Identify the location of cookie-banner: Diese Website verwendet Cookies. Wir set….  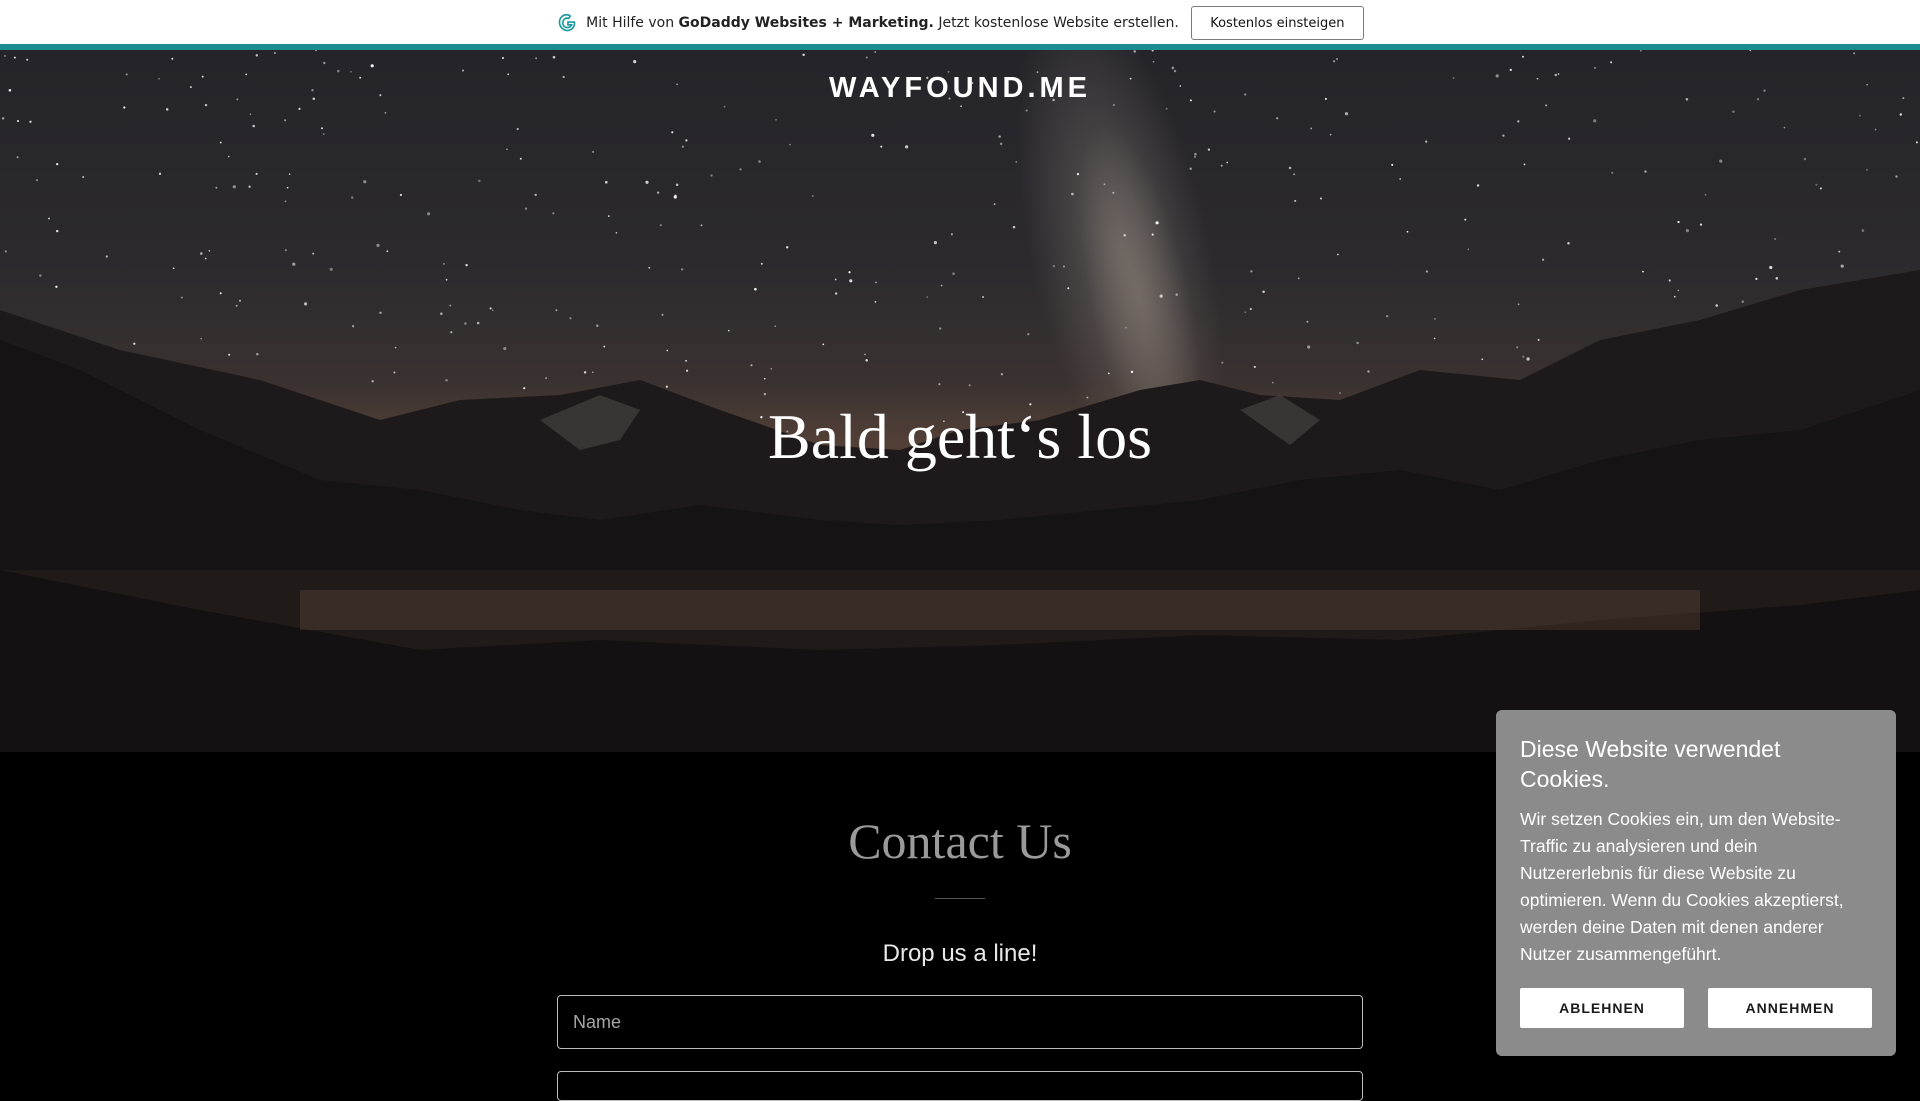
(1696, 883).